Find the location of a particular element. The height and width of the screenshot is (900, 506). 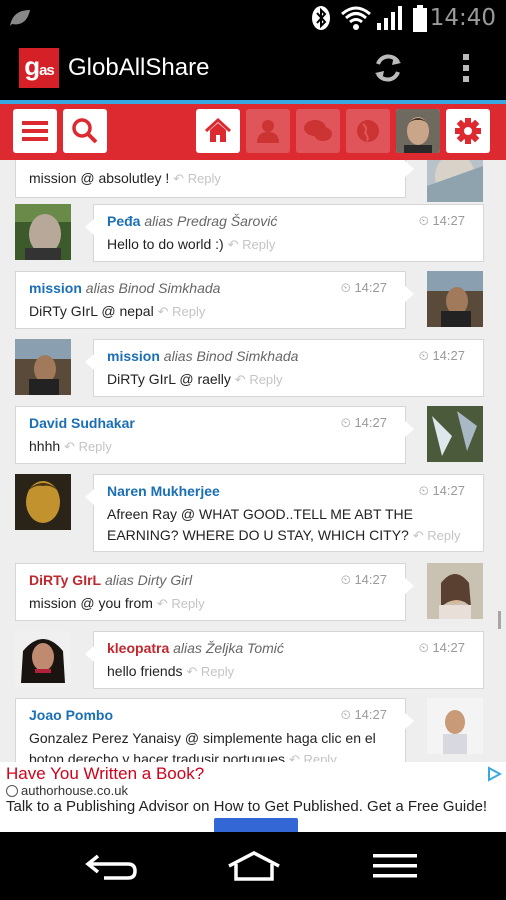

author-name: Joao Pombo is located at coordinates (71, 715).